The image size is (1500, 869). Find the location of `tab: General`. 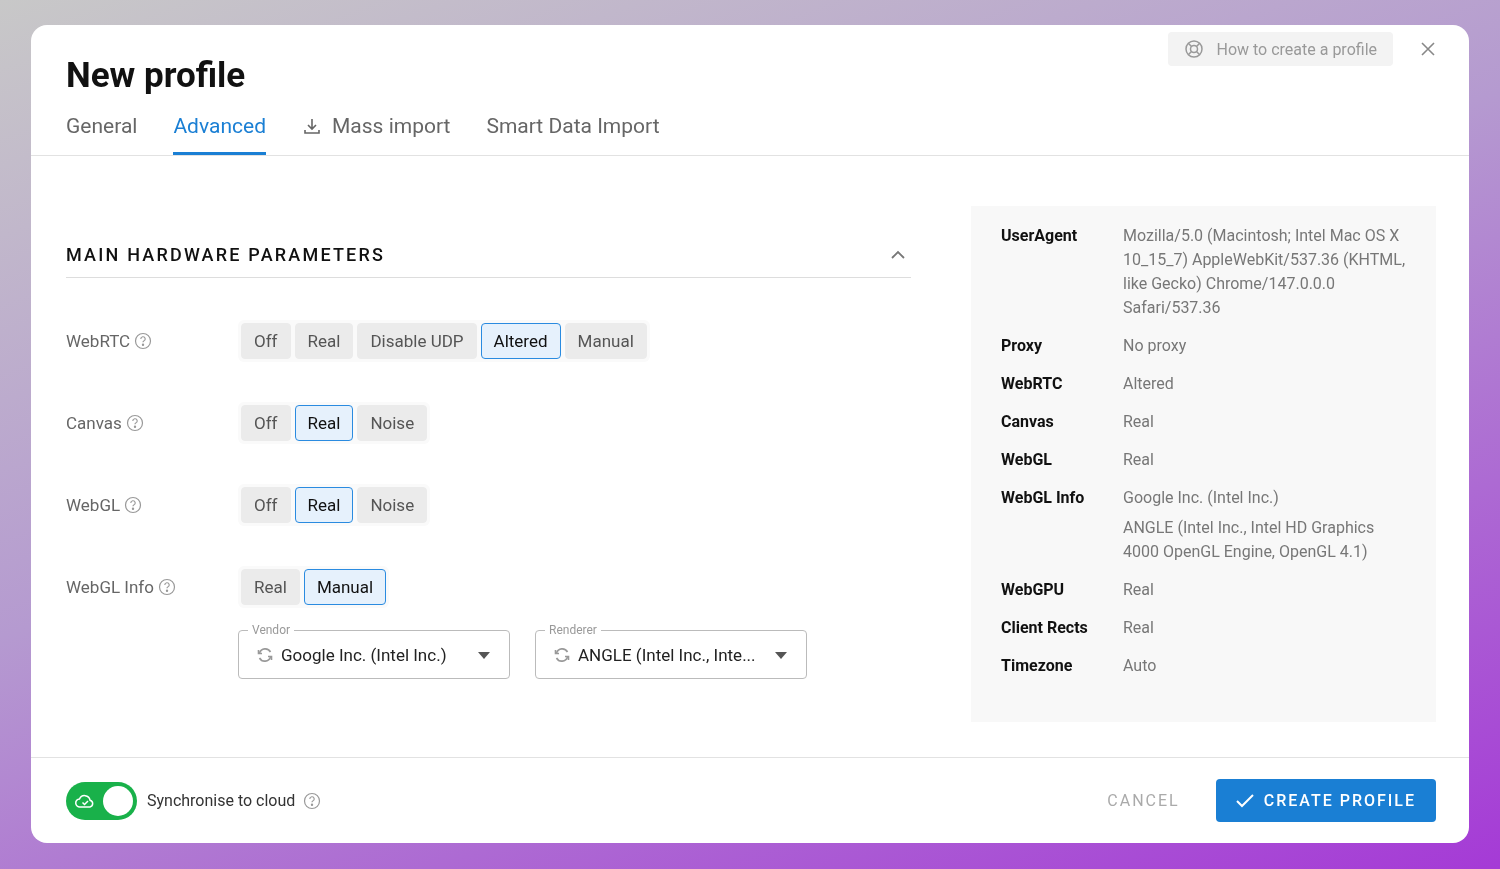

tab: General is located at coordinates (102, 129).